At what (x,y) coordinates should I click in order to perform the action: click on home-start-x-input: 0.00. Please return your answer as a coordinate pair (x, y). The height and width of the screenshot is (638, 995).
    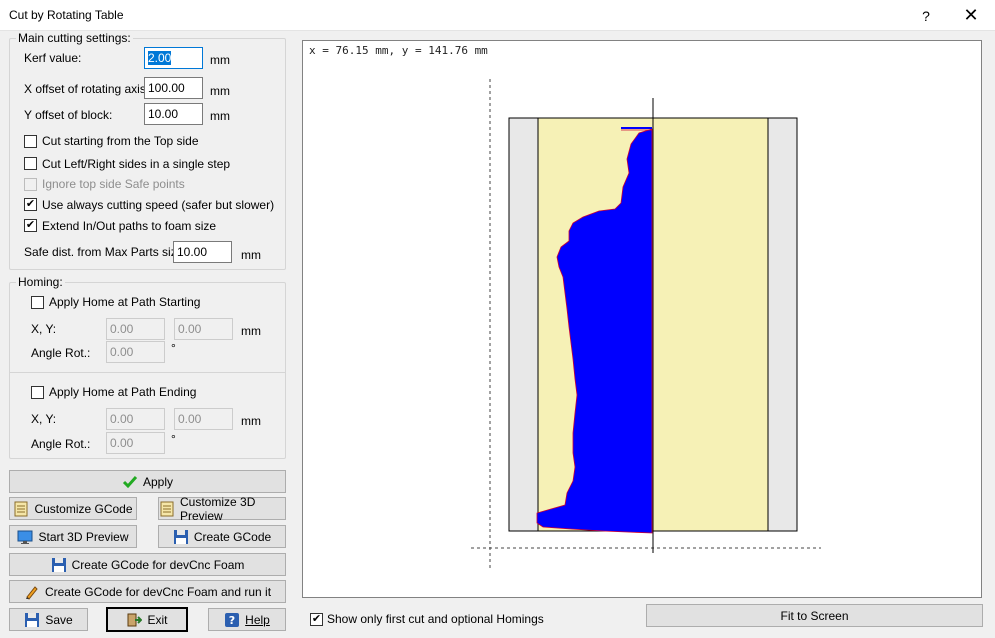
    Looking at the image, I should click on (135, 329).